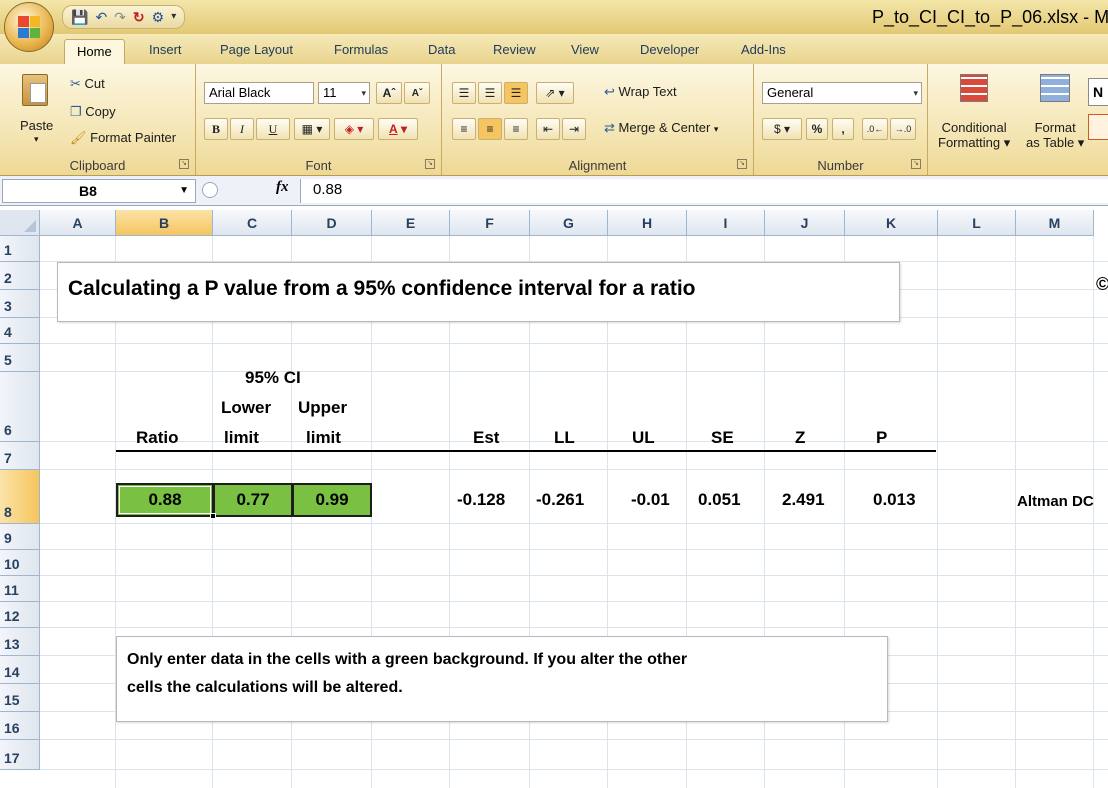  What do you see at coordinates (259, 93) in the screenshot?
I see `font-name-combo: Arial Black` at bounding box center [259, 93].